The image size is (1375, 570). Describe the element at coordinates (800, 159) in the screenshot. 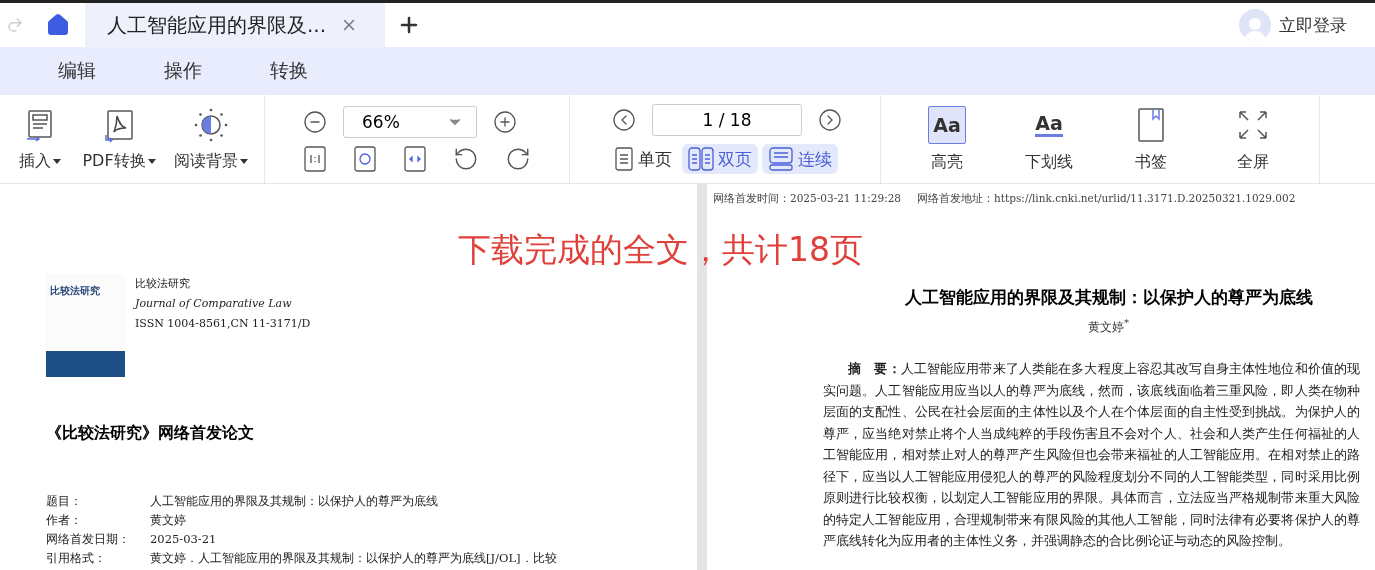

I see `view-mode-button: 连续` at that location.